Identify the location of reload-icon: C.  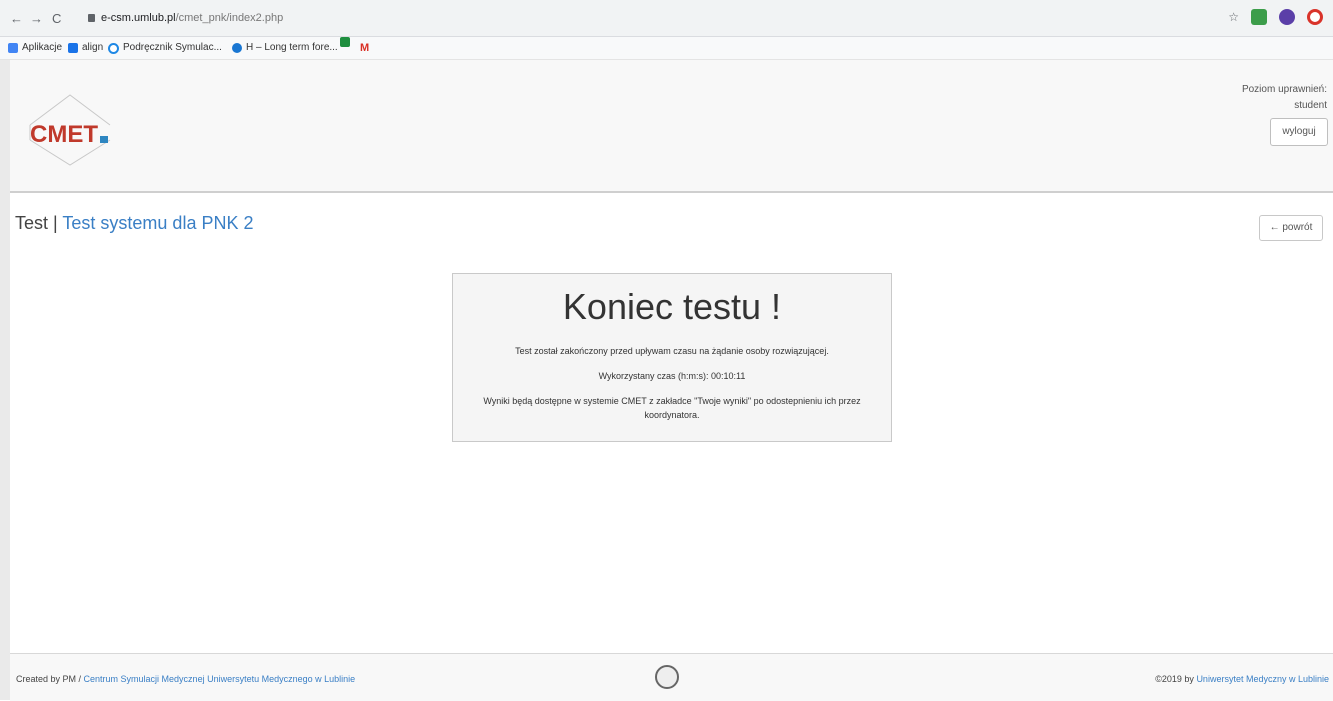
(56, 18).